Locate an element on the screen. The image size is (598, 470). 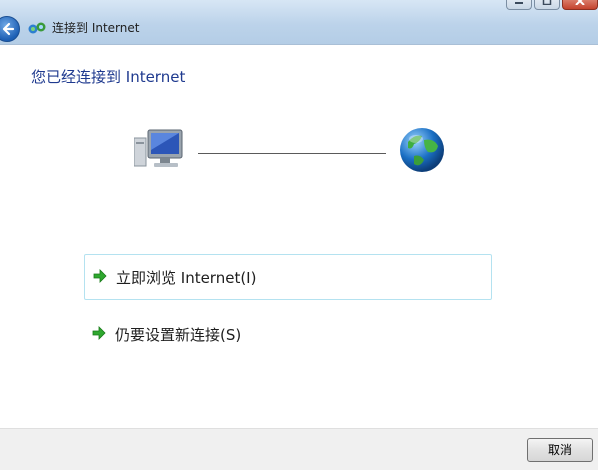
connection-line is located at coordinates (292, 153).